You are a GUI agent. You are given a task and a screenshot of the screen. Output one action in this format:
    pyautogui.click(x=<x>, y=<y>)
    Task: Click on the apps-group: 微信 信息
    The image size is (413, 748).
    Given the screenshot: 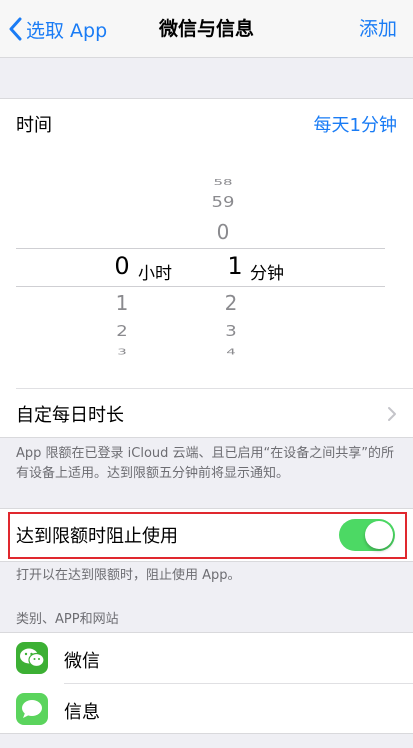 What is the action you would take?
    pyautogui.click(x=206, y=683)
    